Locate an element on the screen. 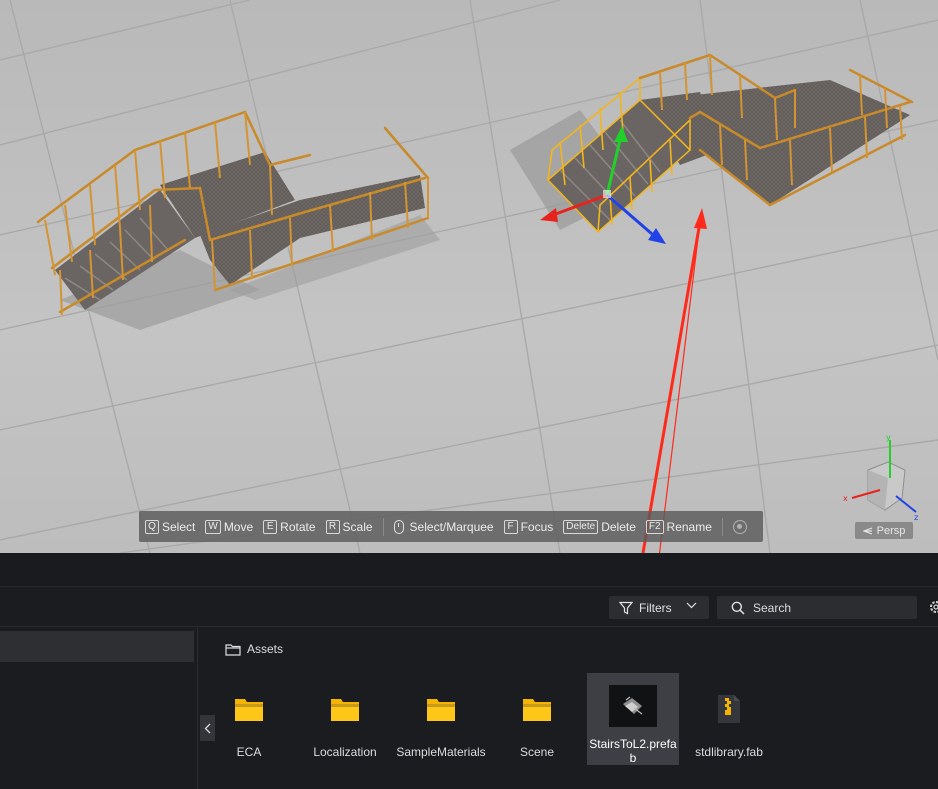  hud-focus: F Focus is located at coordinates (528, 526).